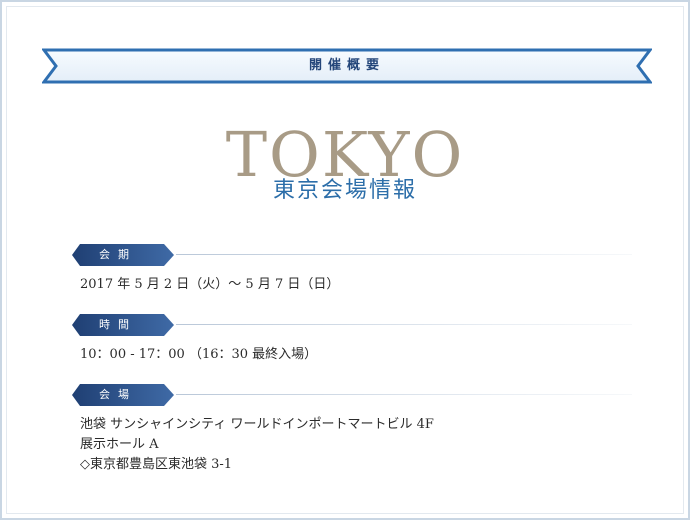  What do you see at coordinates (257, 424) in the screenshot?
I see `venue-name: 池袋 サンシャインシティ ワールドインポートマートビル 4F` at bounding box center [257, 424].